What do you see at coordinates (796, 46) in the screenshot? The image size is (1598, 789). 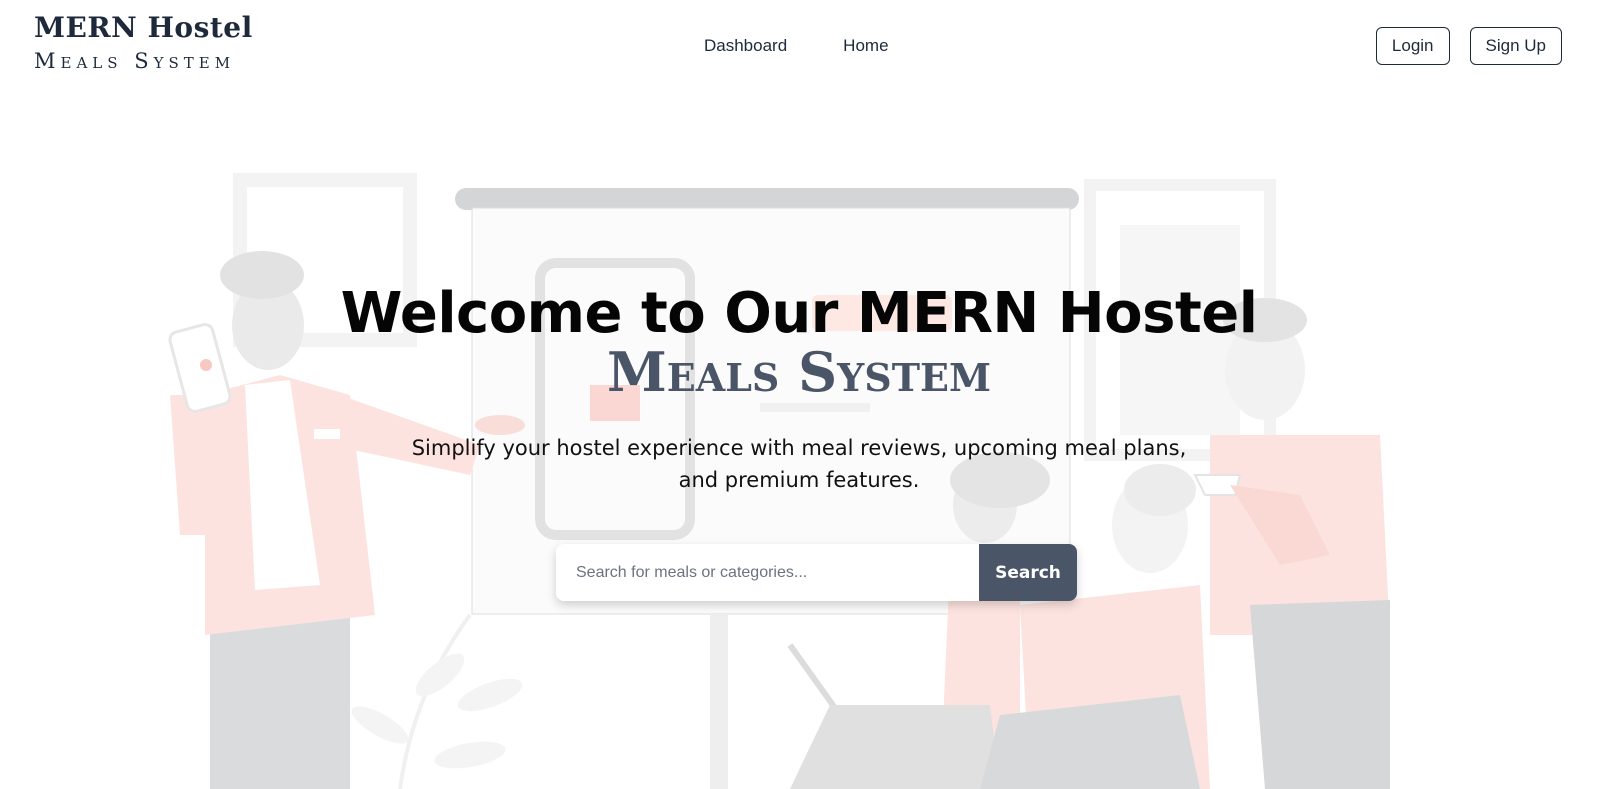 I see `main-nav: Dashboard Home` at bounding box center [796, 46].